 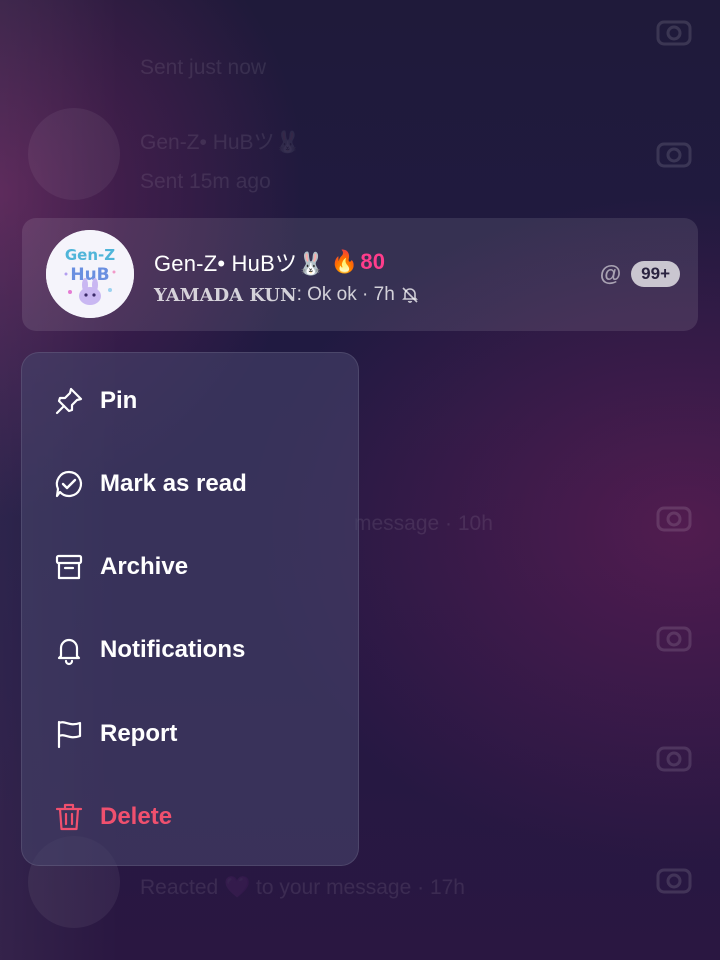 I want to click on bg-row-sub: Sent 15m ago, so click(x=205, y=181).